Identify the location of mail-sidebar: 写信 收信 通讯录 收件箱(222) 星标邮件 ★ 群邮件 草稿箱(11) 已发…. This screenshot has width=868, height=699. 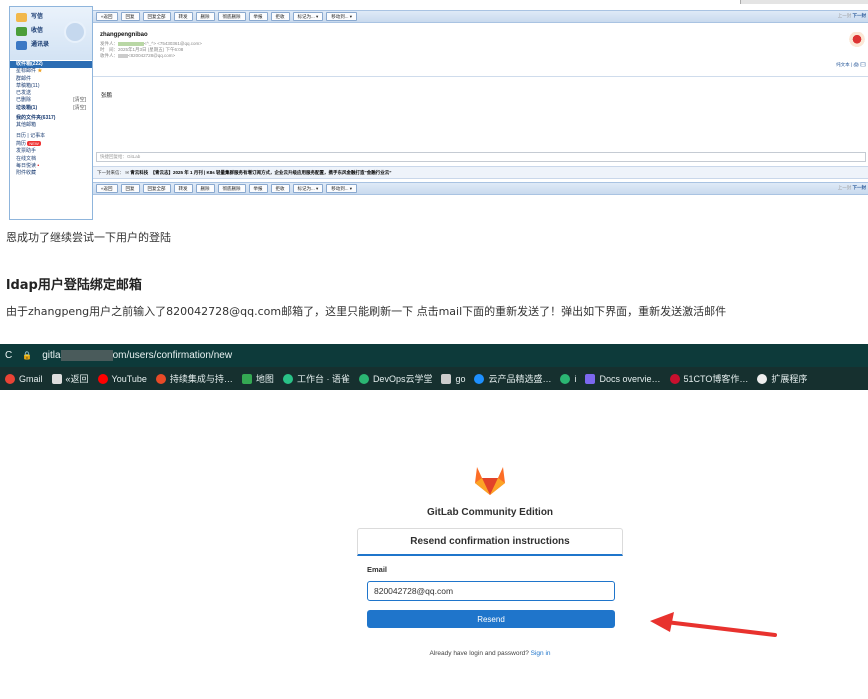
(51, 113).